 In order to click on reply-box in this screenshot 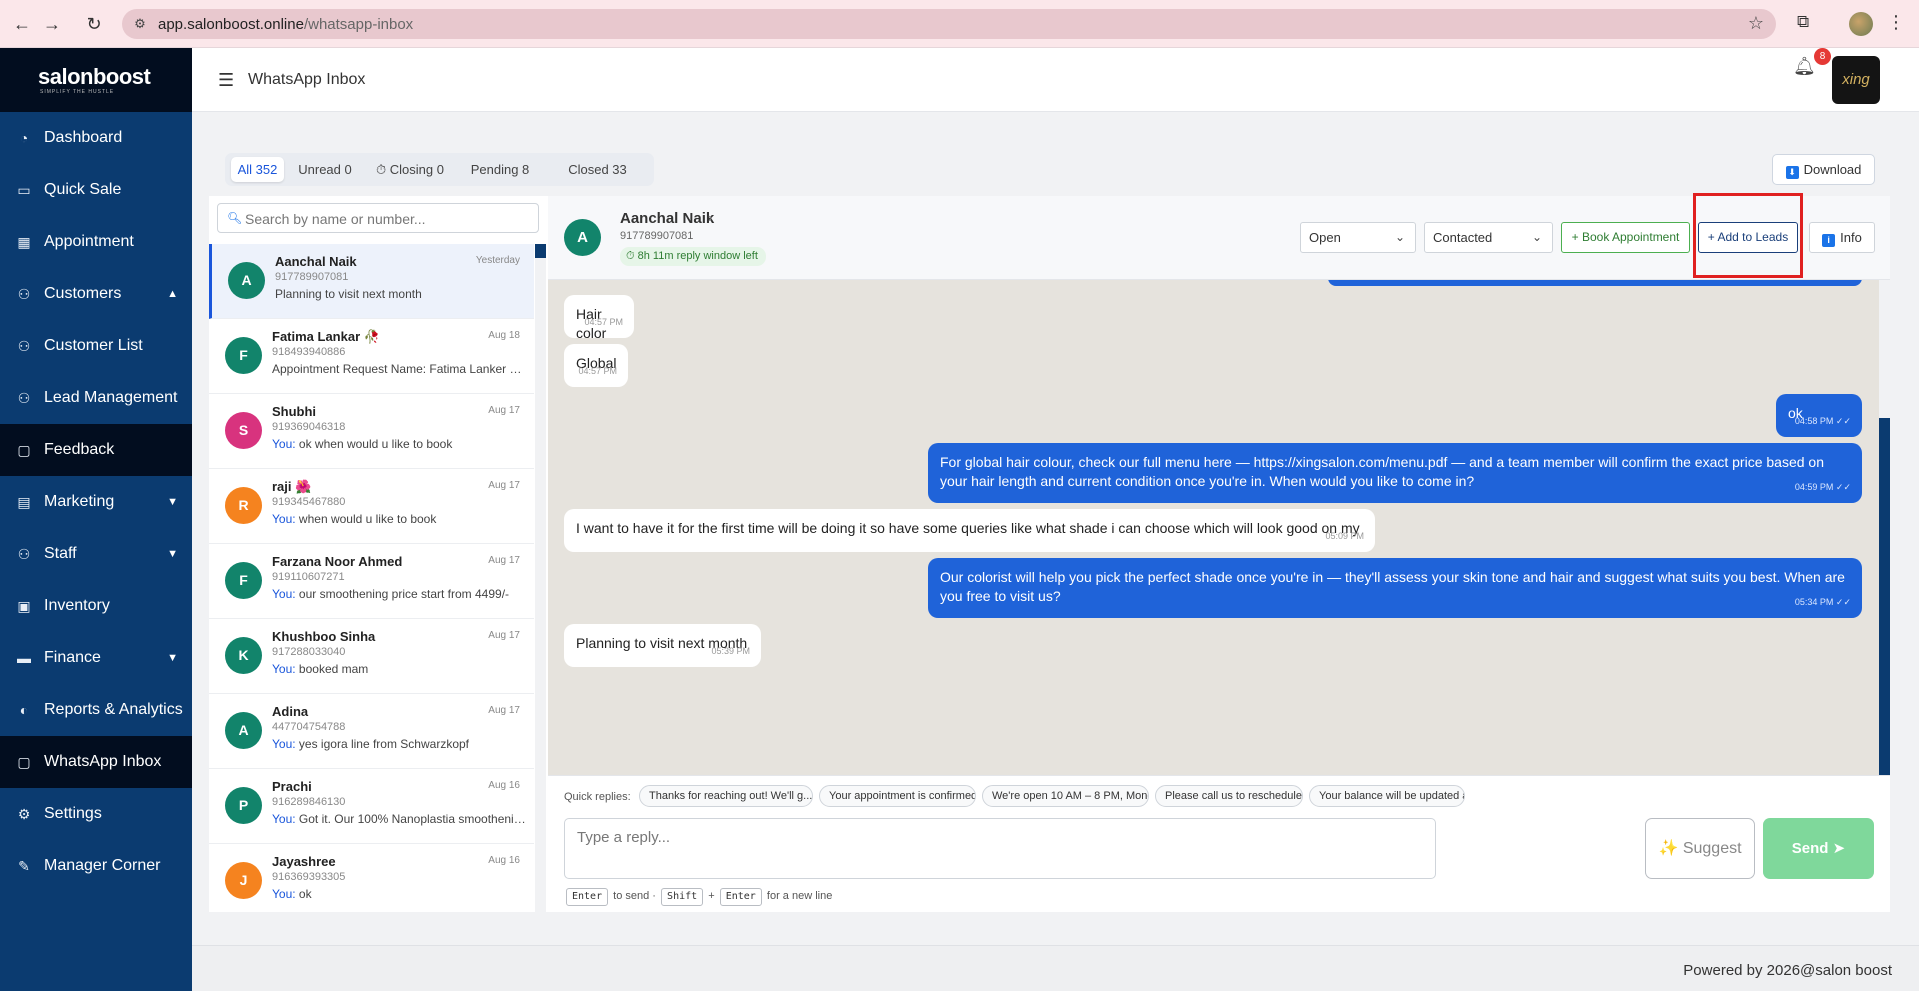, I will do `click(1000, 848)`.